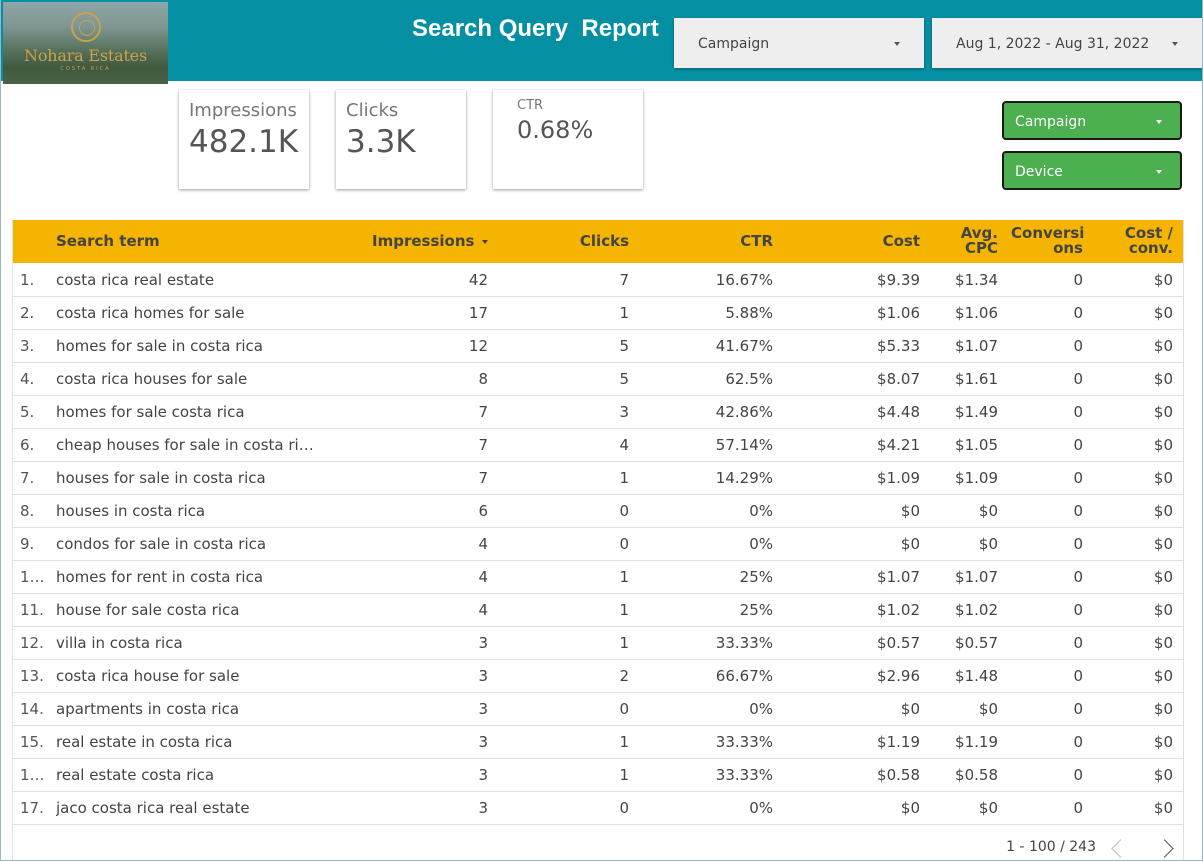 Image resolution: width=1203 pixels, height=862 pixels. Describe the element at coordinates (27, 379) in the screenshot. I see `row-number: 4.` at that location.